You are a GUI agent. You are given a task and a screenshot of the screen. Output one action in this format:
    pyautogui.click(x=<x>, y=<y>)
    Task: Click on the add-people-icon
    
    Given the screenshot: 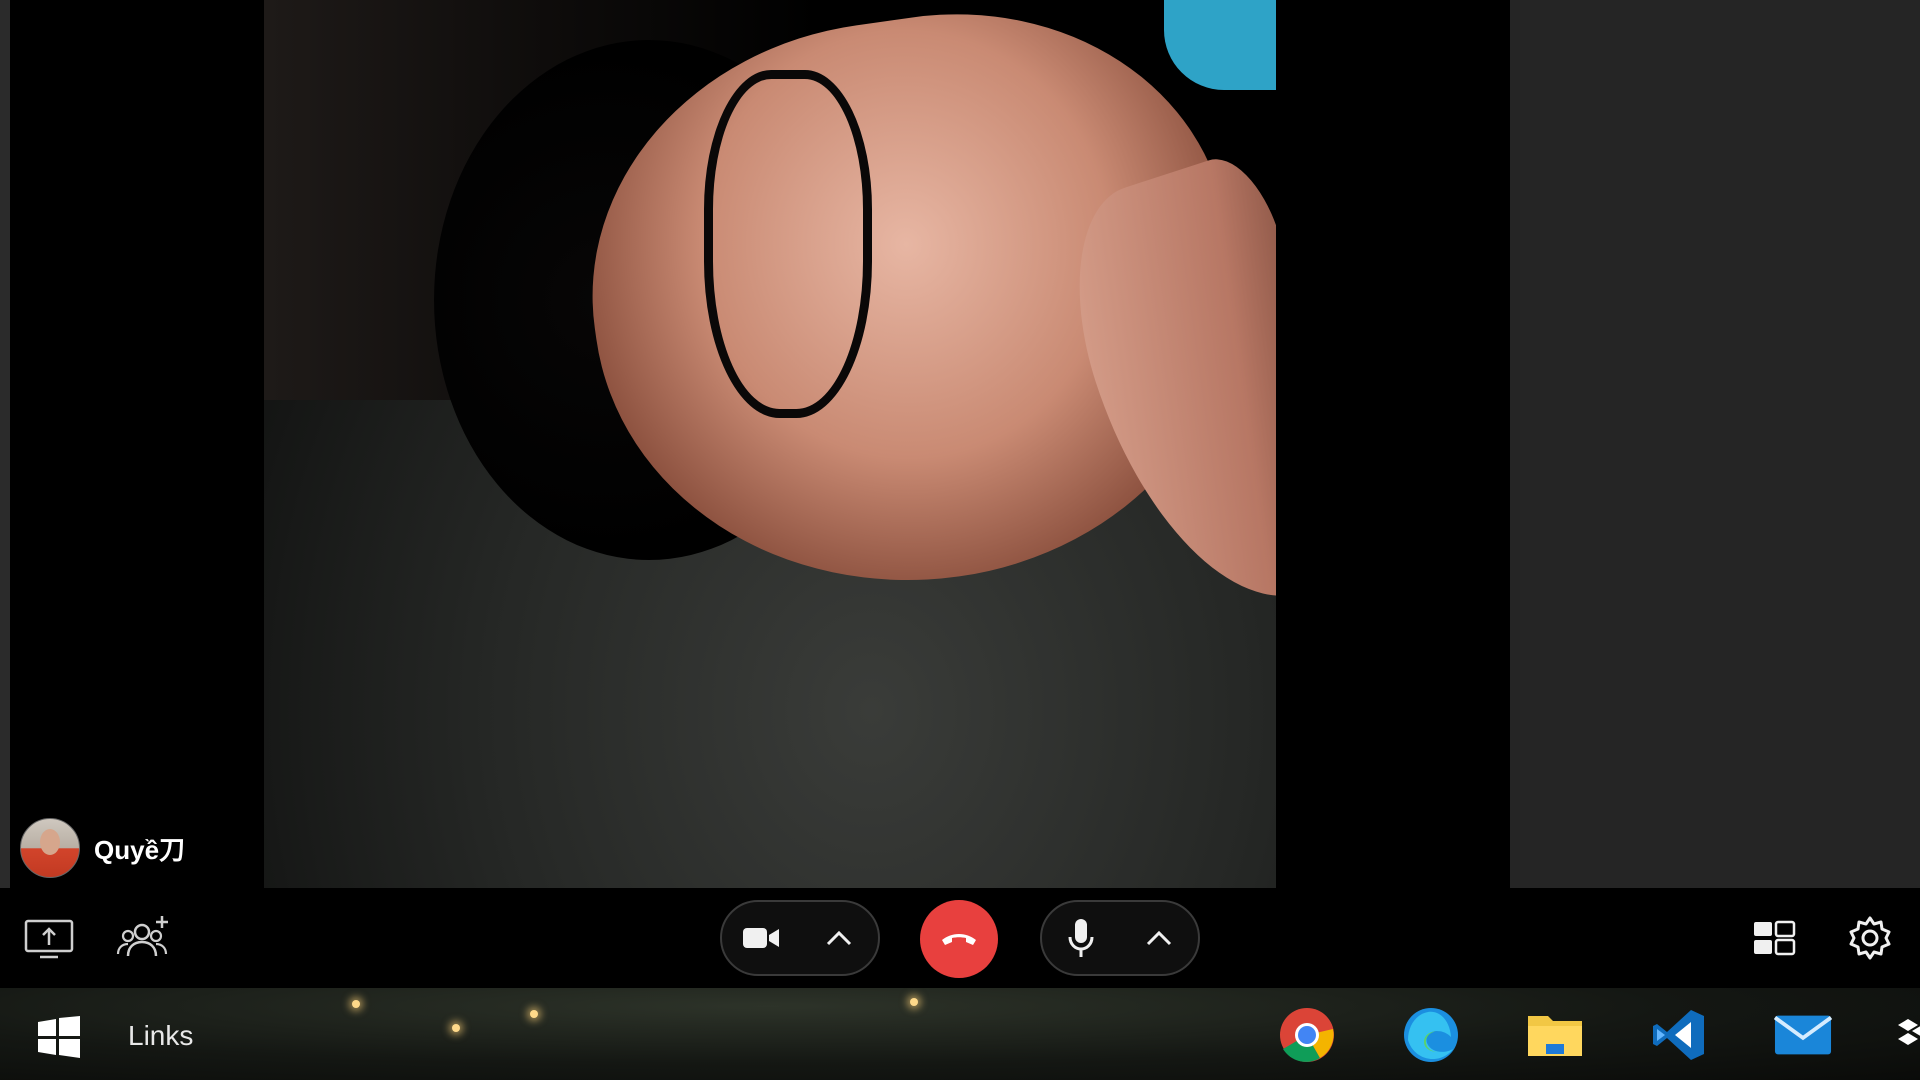 What is the action you would take?
    pyautogui.click(x=142, y=936)
    